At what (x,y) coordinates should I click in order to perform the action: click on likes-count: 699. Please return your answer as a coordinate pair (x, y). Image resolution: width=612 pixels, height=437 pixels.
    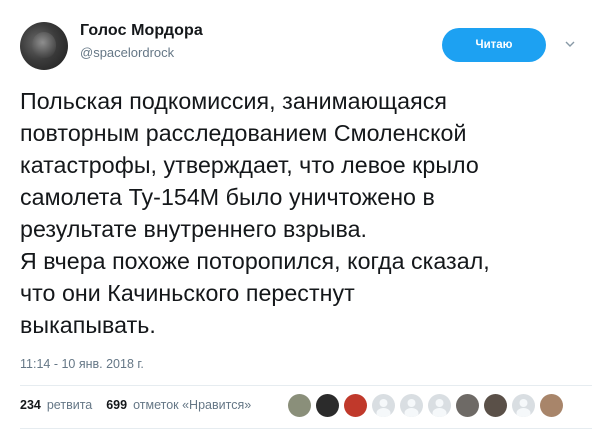
    Looking at the image, I should click on (116, 405).